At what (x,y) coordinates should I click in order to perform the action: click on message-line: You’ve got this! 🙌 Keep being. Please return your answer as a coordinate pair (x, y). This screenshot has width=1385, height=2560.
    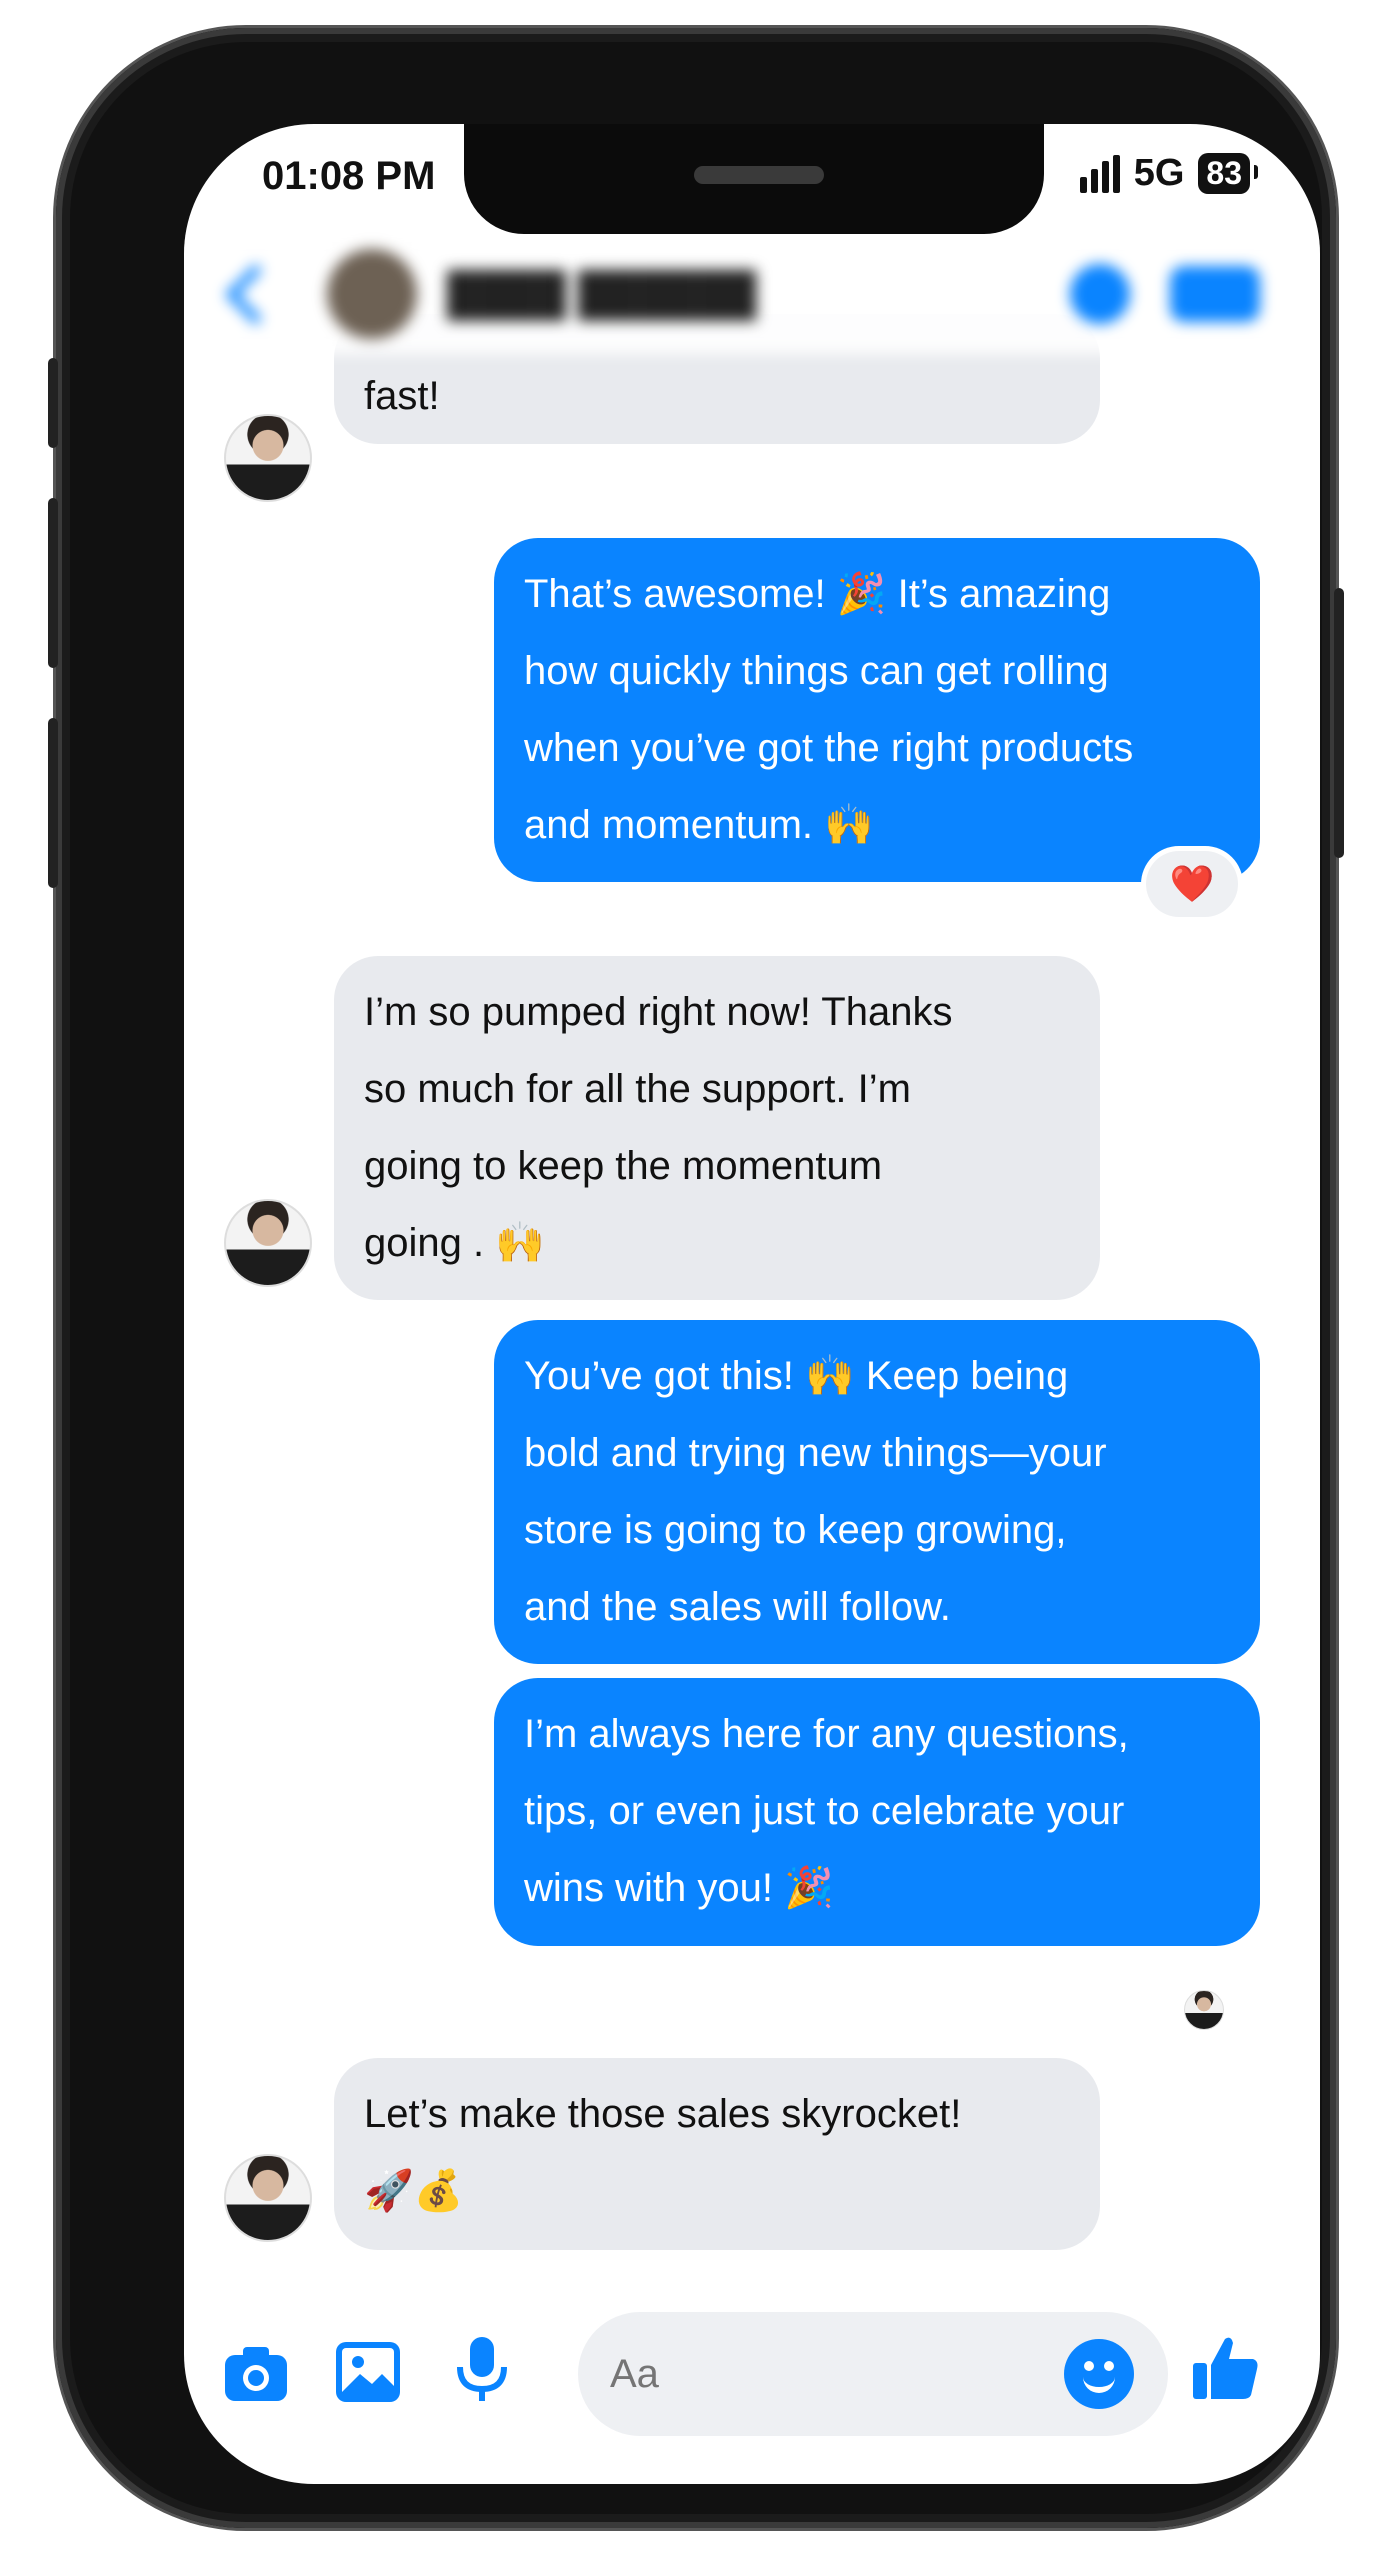
    Looking at the image, I should click on (796, 1376).